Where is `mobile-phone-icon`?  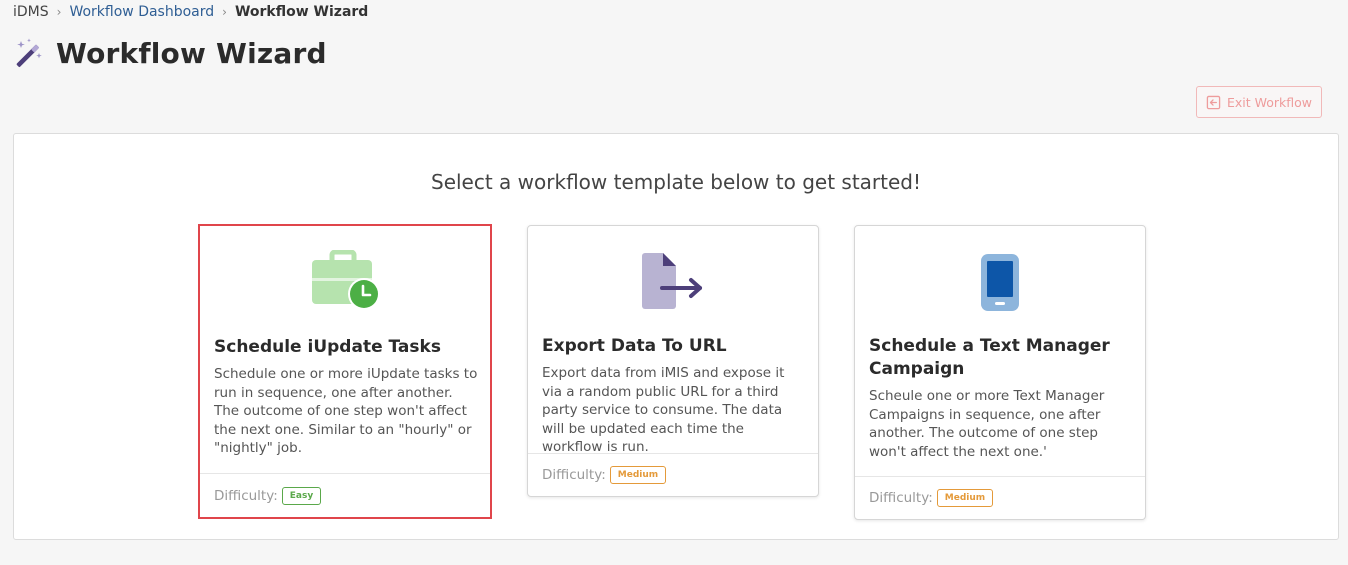
mobile-phone-icon is located at coordinates (1000, 282).